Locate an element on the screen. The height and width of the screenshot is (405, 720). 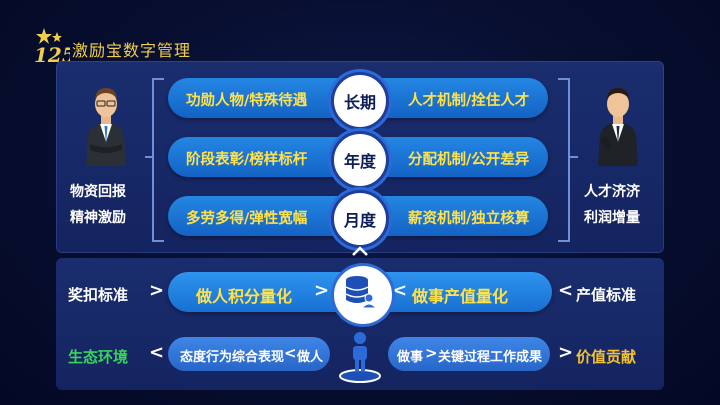
row-long-left-text: 功勋人物/特殊待遇 is located at coordinates (247, 101).